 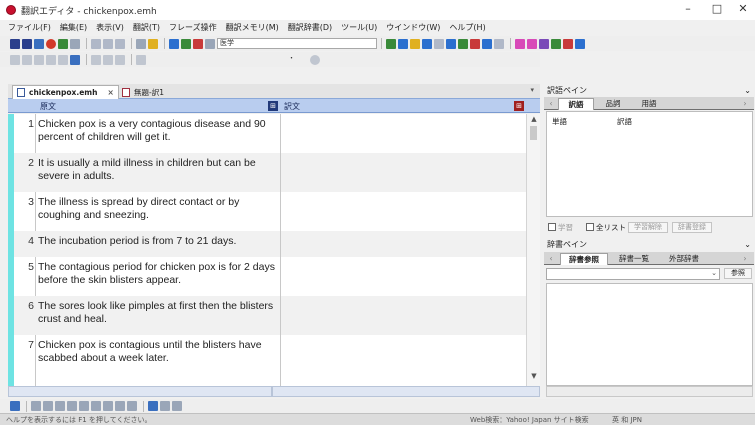 I want to click on lookup-icon, so click(x=403, y=43).